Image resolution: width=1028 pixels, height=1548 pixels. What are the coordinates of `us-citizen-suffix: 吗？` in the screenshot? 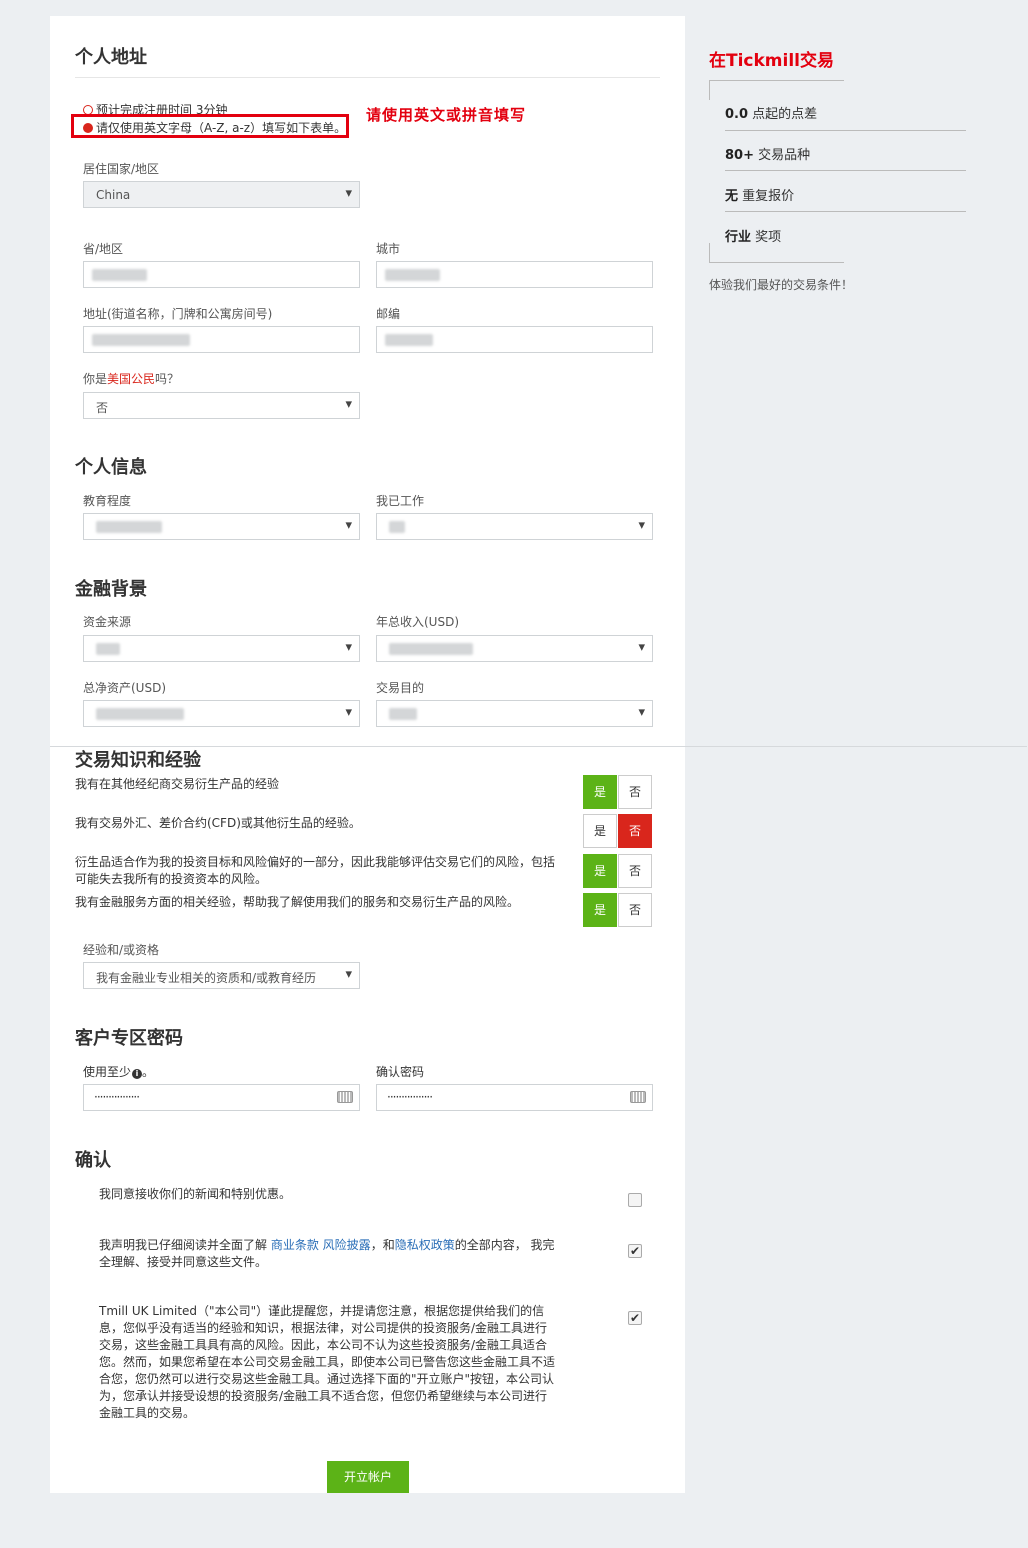 It's located at (167, 379).